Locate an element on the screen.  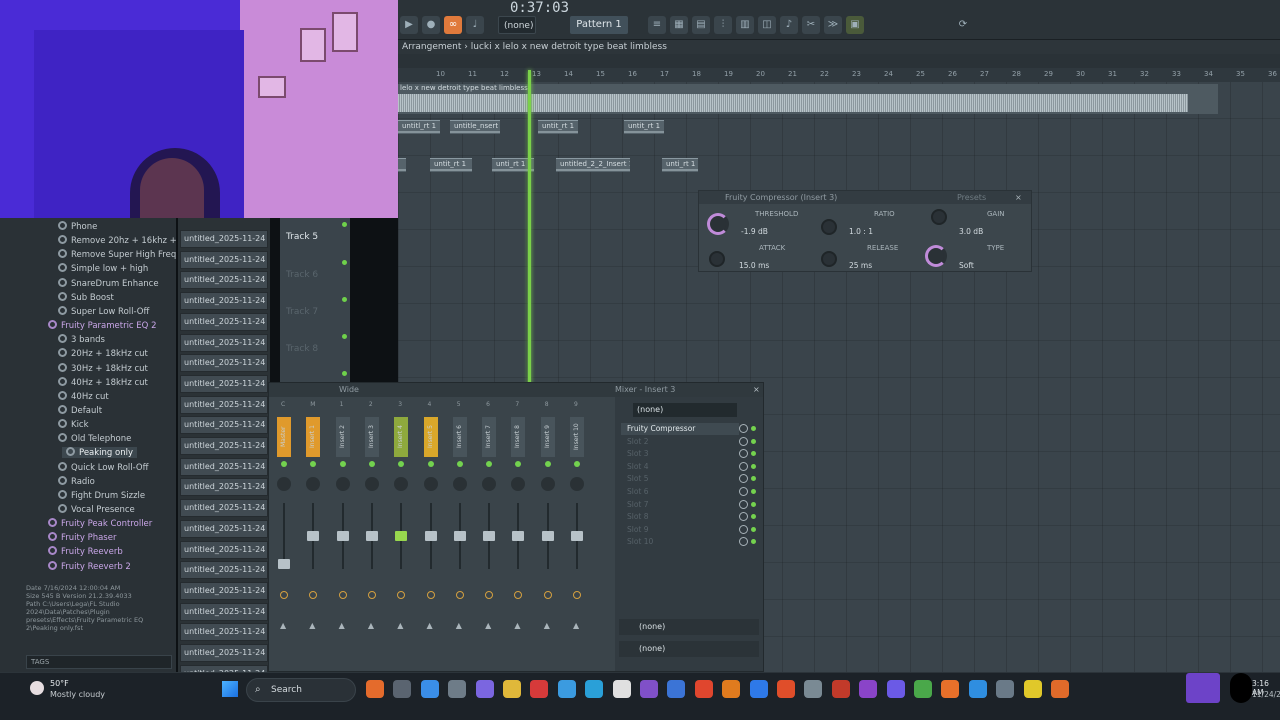
ratio-knob is located at coordinates (829, 227).